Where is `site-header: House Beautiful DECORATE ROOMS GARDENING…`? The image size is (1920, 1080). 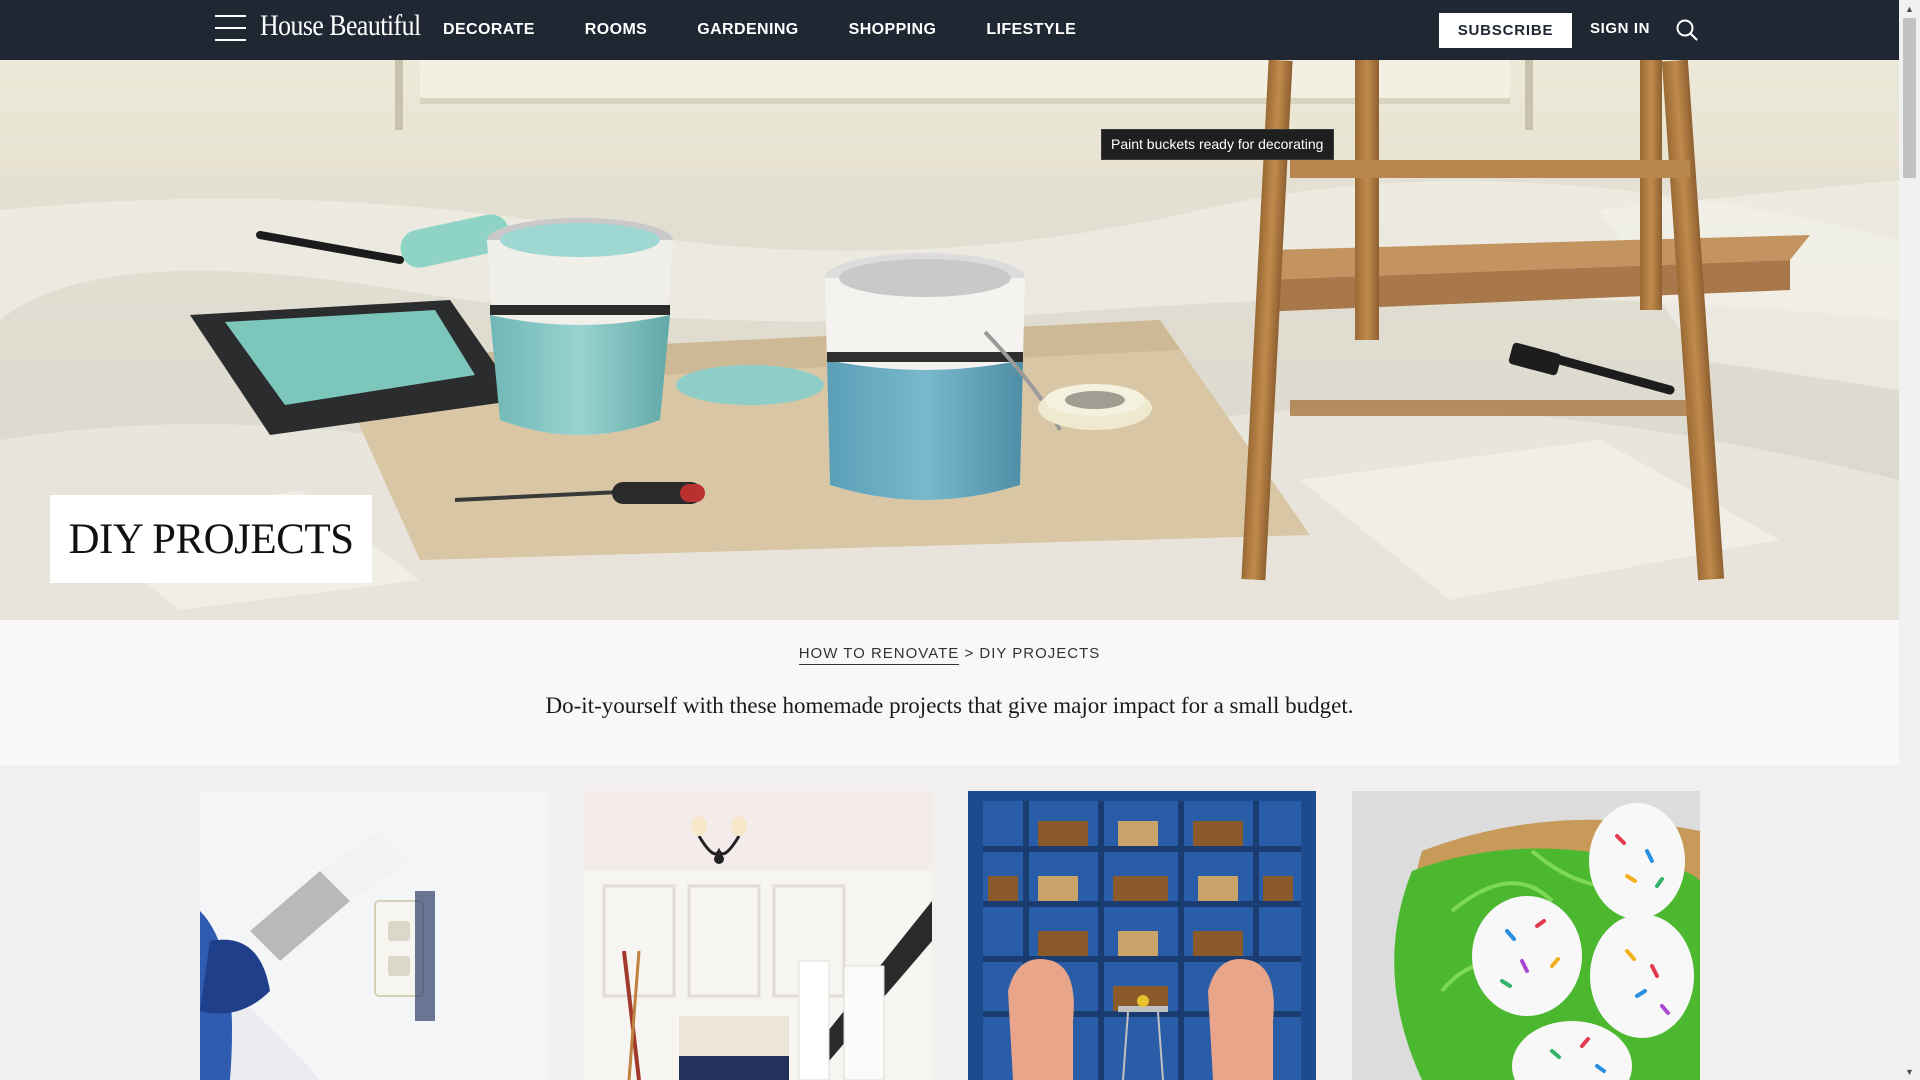 site-header: House Beautiful DECORATE ROOMS GARDENING… is located at coordinates (949, 30).